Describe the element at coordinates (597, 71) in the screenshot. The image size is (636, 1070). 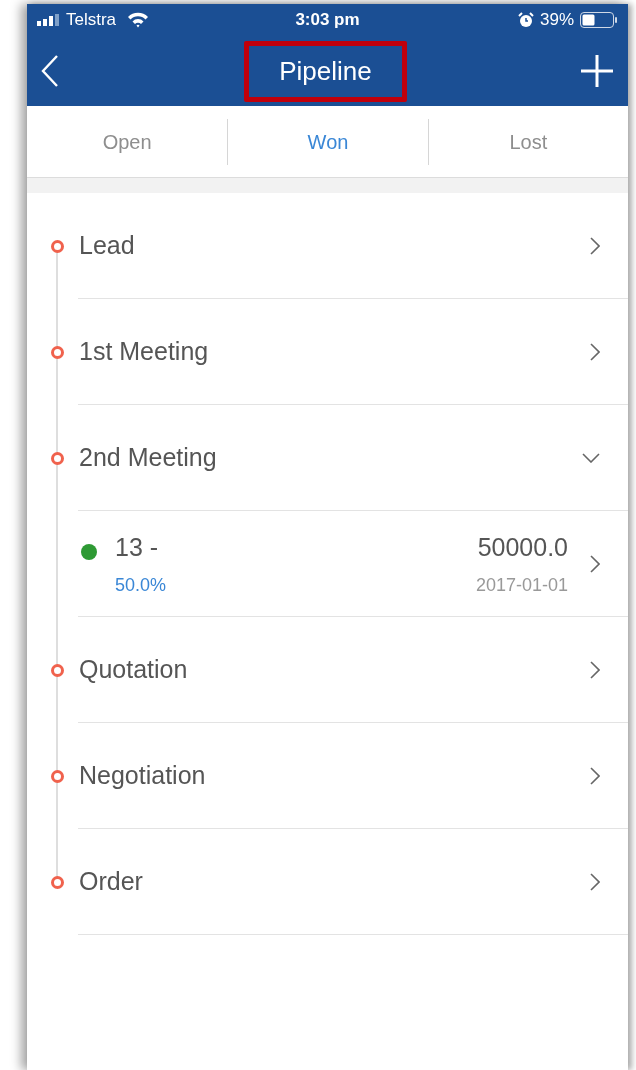
I see `plus-icon` at that location.